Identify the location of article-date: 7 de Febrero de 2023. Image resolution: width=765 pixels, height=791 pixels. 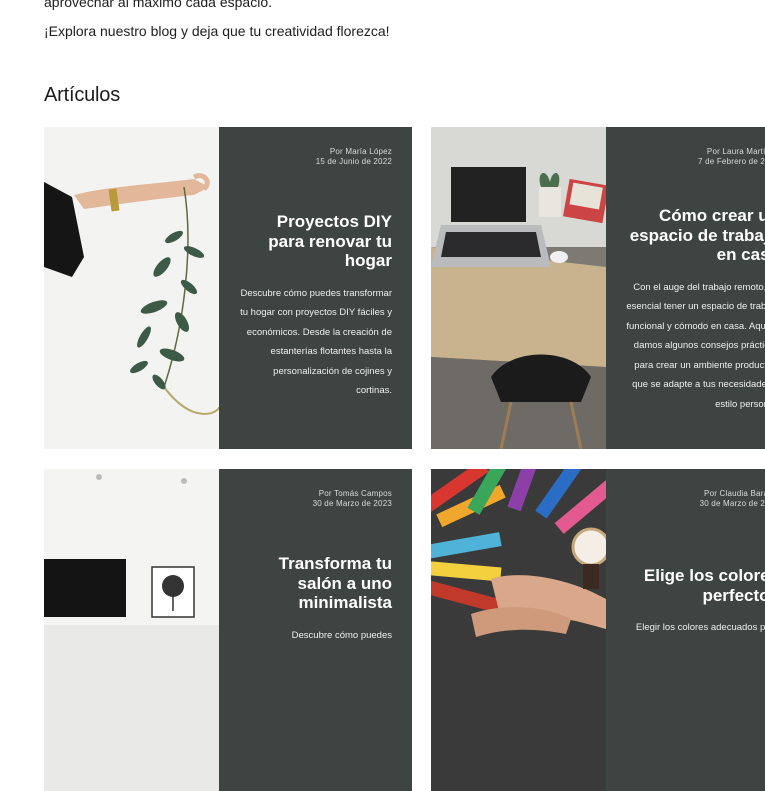
(731, 161).